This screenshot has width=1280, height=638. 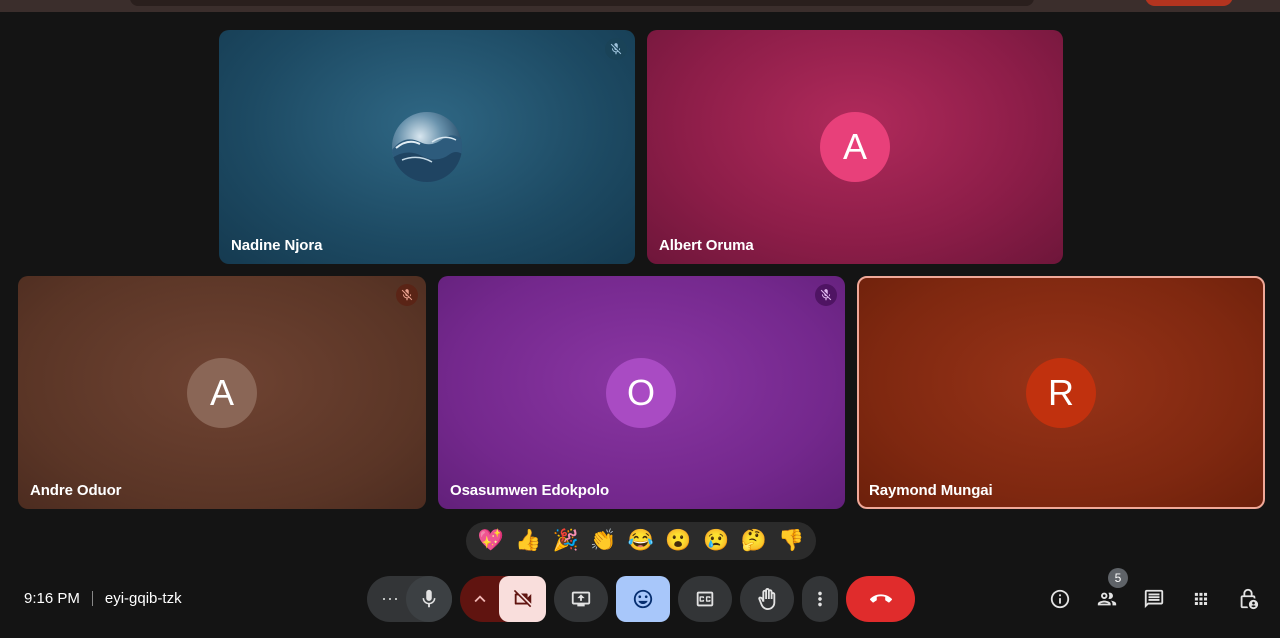 I want to click on reaction-thumbs-down: 👎, so click(x=791, y=541).